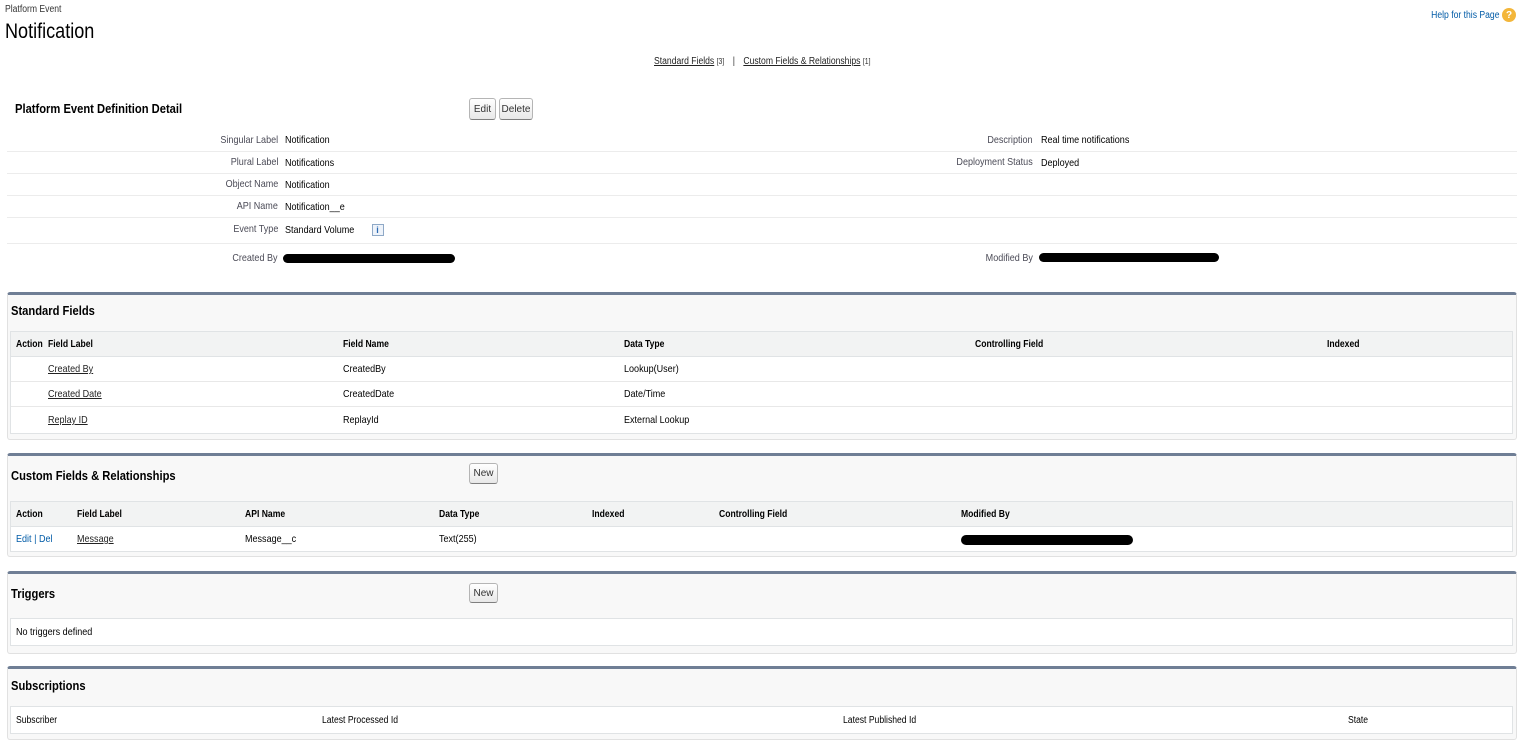 This screenshot has height=743, width=1526. Describe the element at coordinates (307, 185) in the screenshot. I see `object-name-value: Notification` at that location.